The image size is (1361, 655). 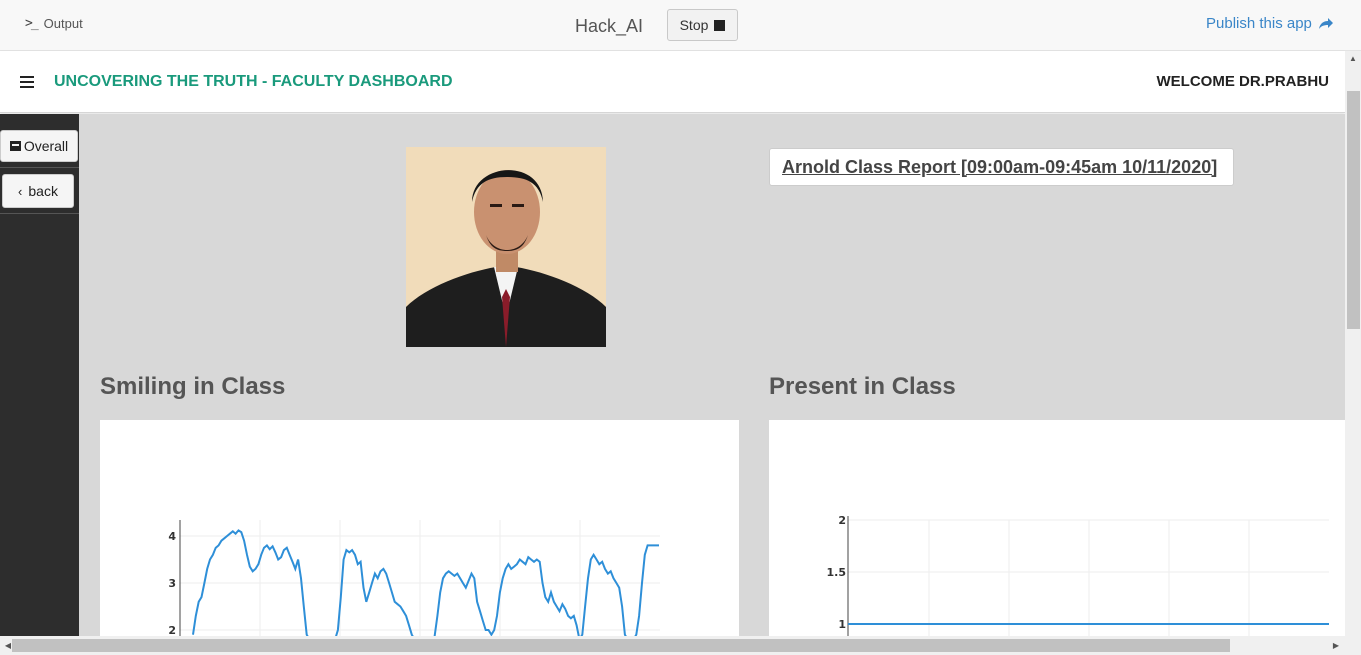 I want to click on stop-button: Stop, so click(x=702, y=25).